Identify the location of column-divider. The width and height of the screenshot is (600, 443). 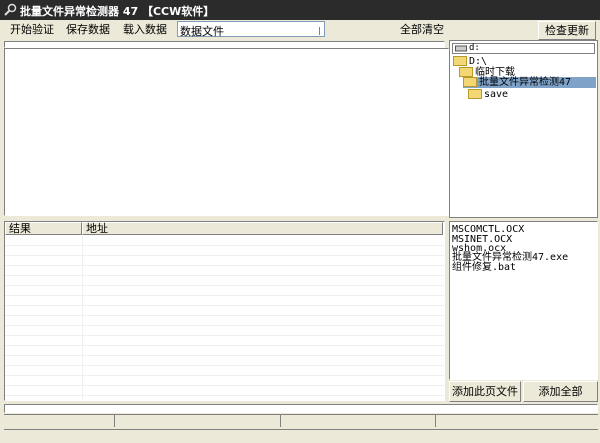
(82, 318).